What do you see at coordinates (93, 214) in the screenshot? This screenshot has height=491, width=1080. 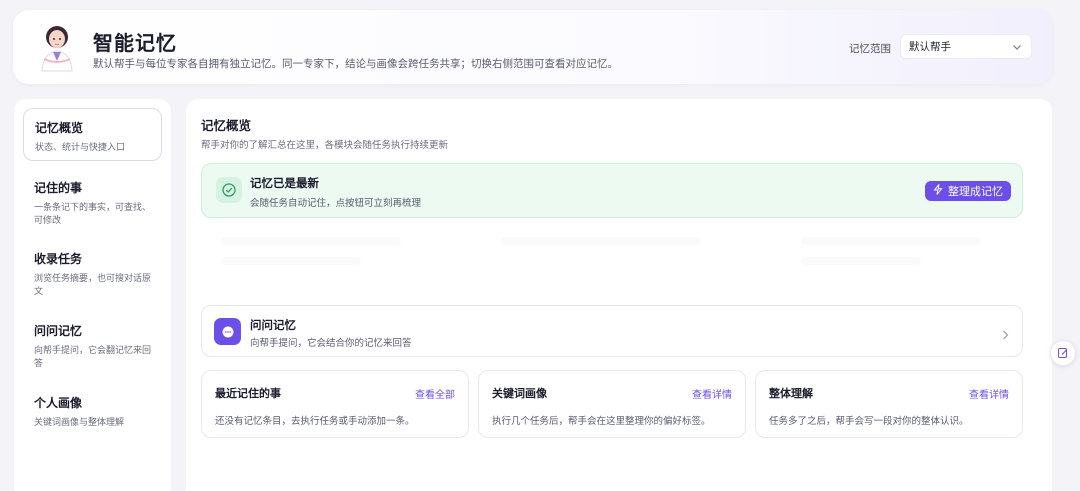 I see `sidebar-item-desc: 一条条记下的事实，可查找、可修改` at bounding box center [93, 214].